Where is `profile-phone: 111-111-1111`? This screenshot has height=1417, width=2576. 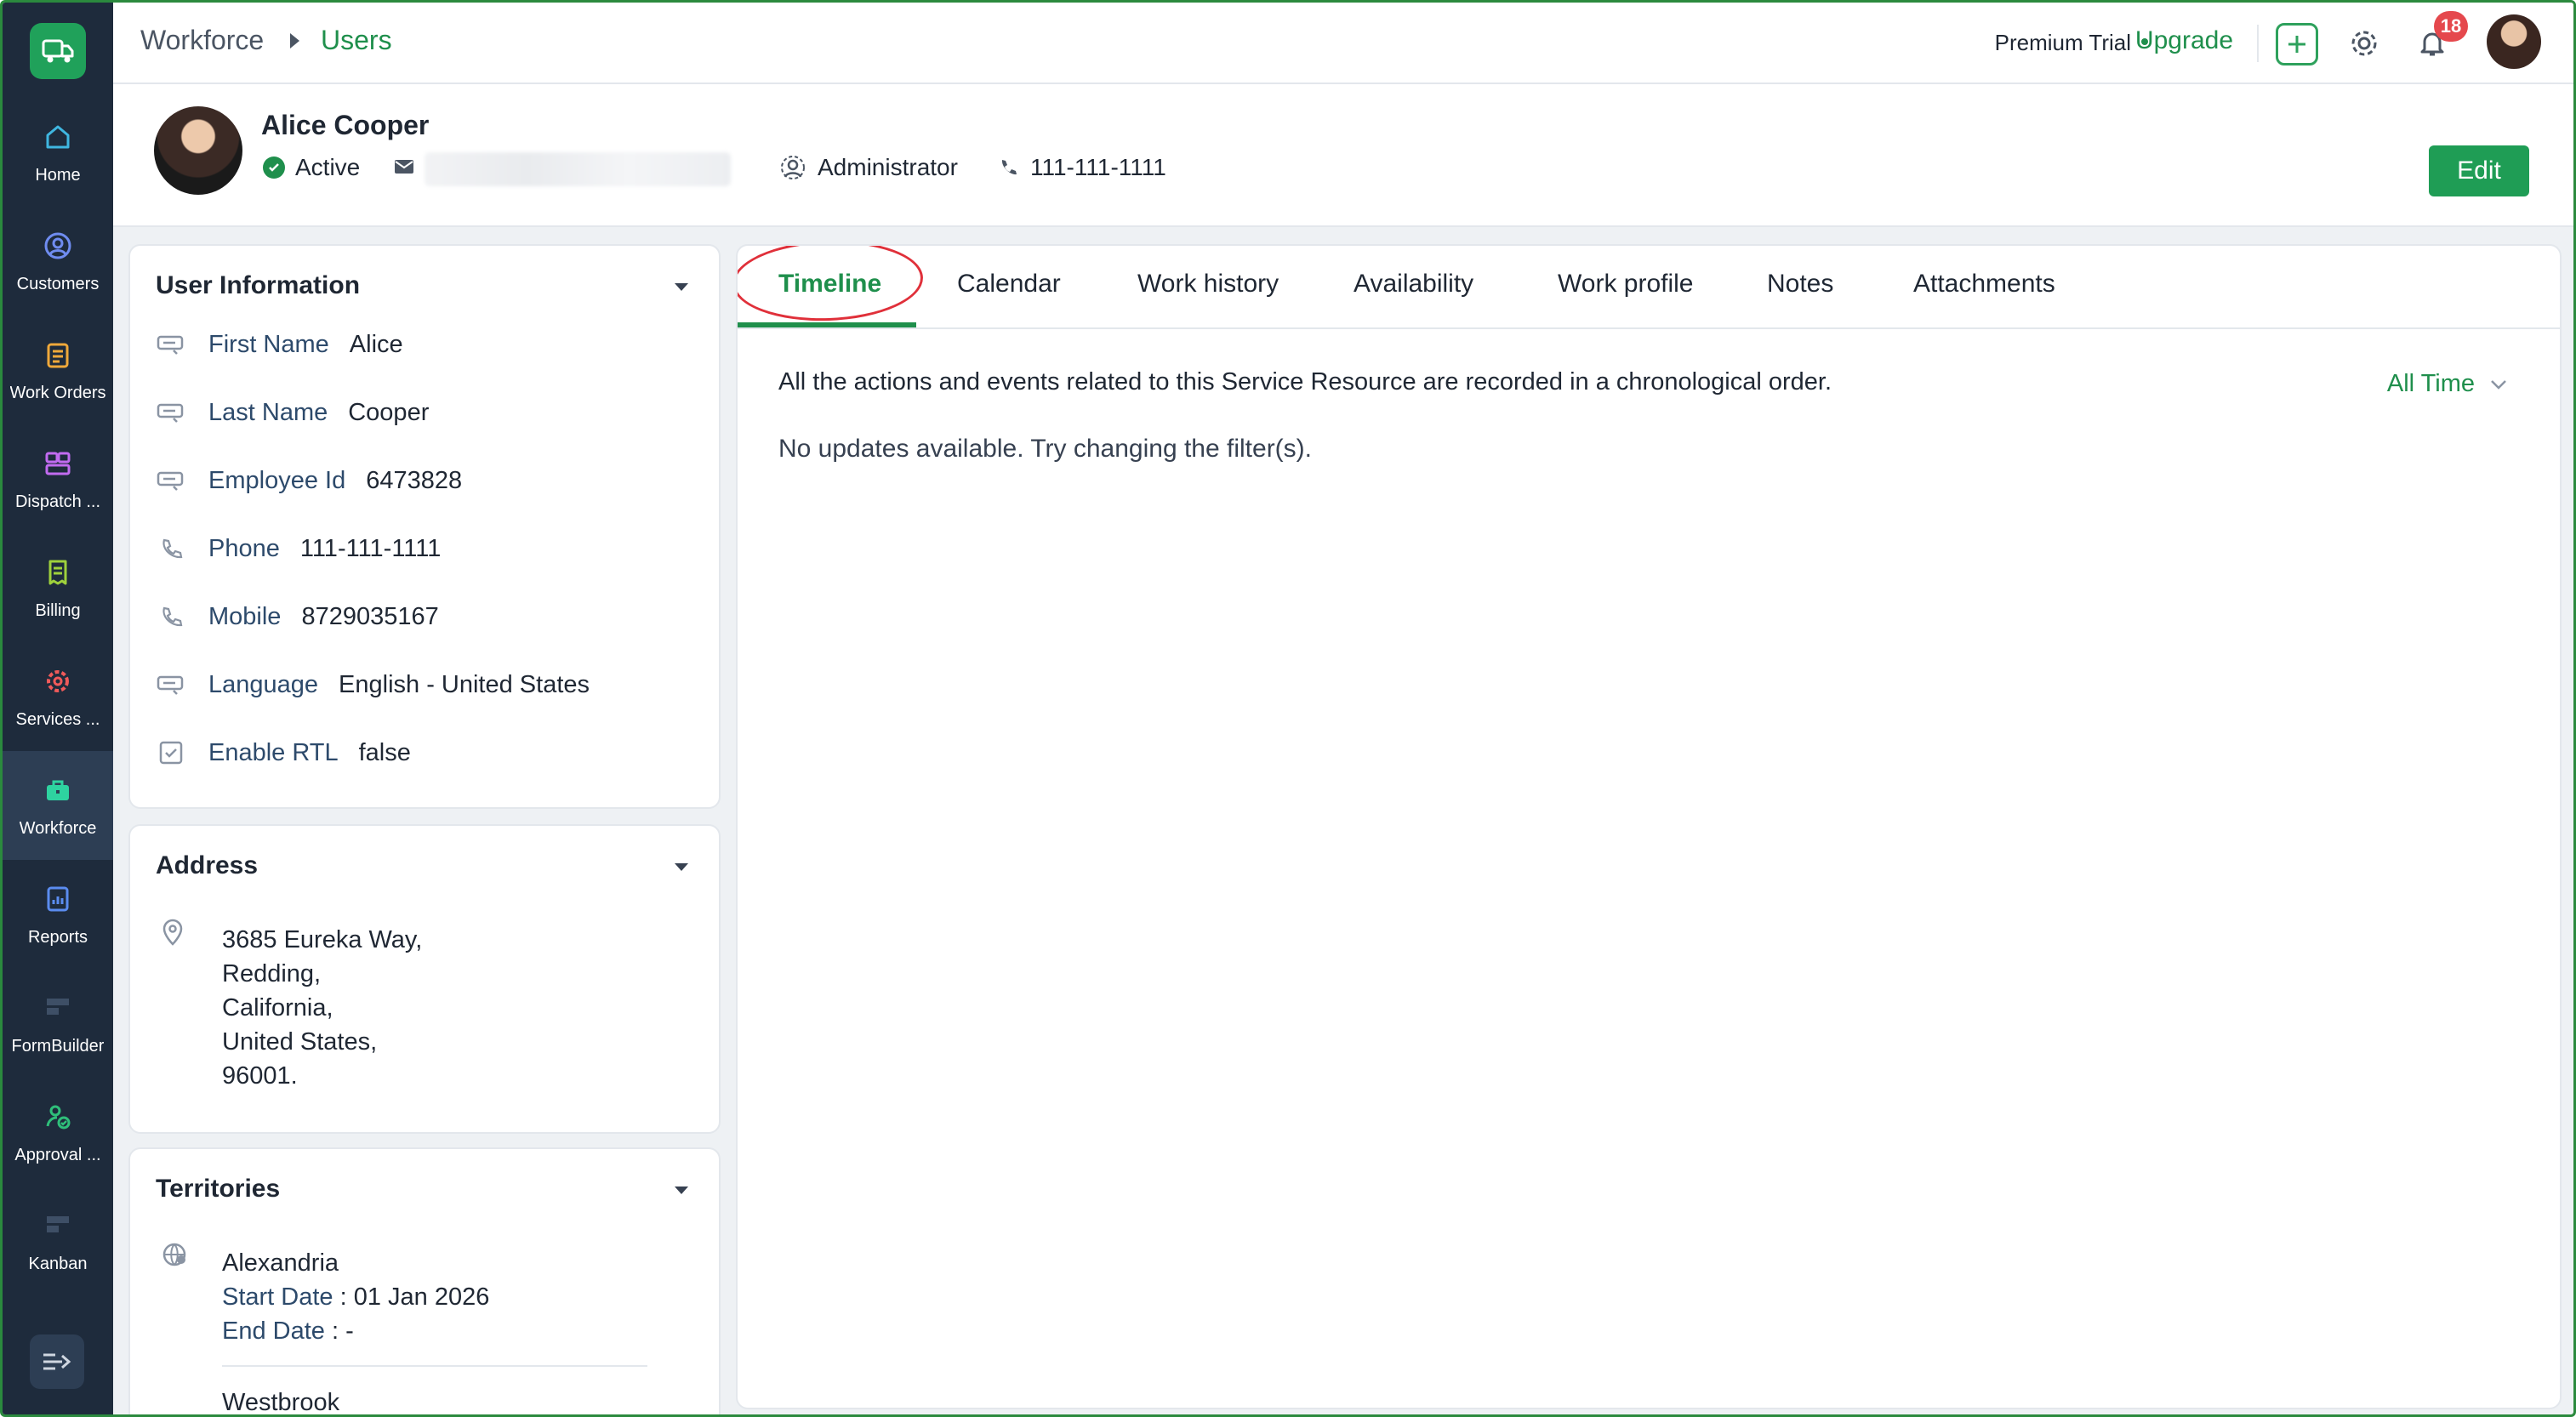
profile-phone: 111-111-1111 is located at coordinates (1082, 167).